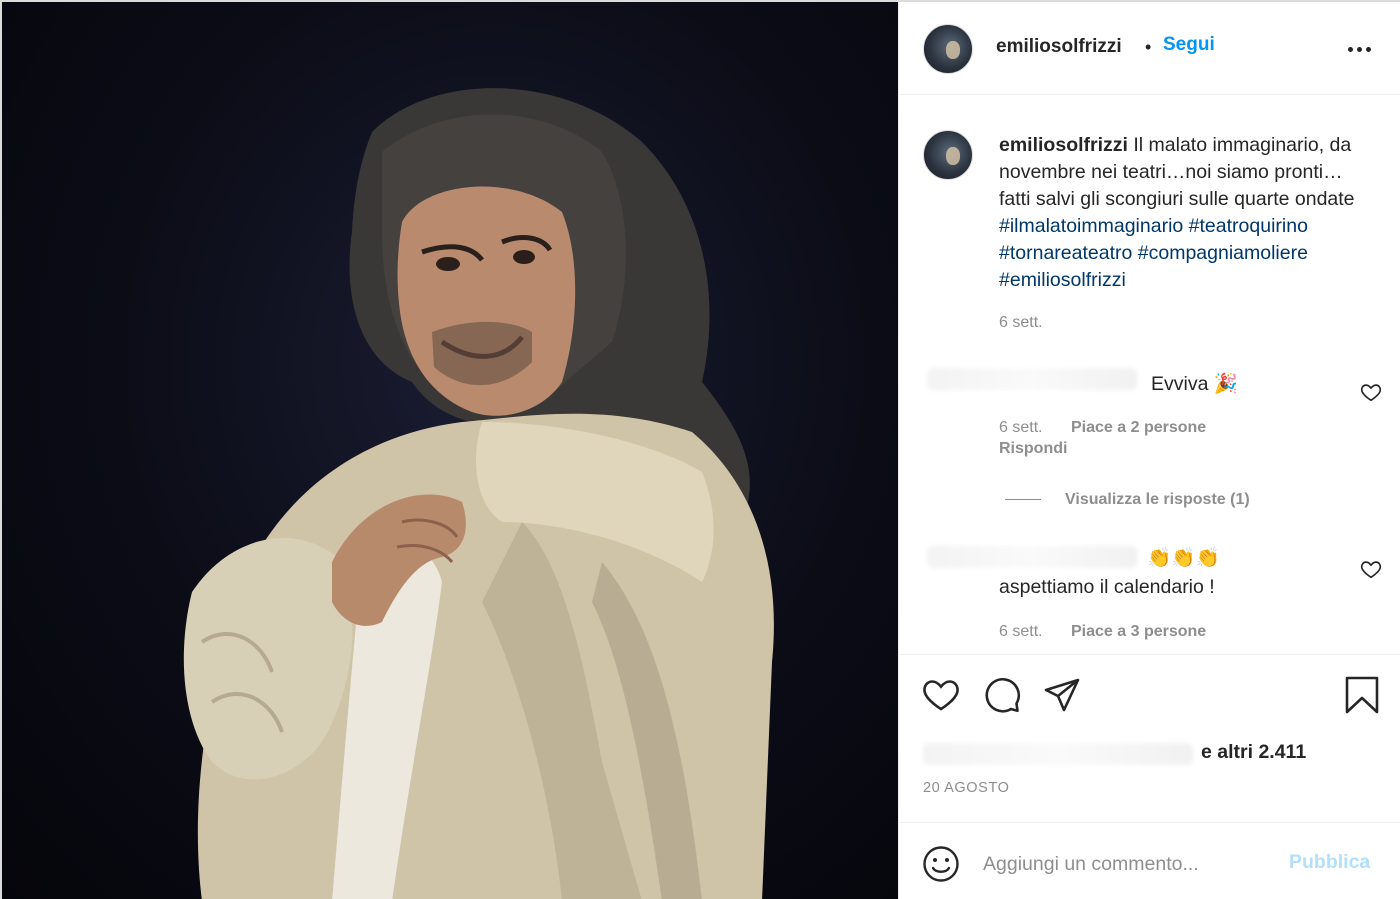 The height and width of the screenshot is (899, 1400). I want to click on hashtag: #compagniamoliere, so click(1223, 253).